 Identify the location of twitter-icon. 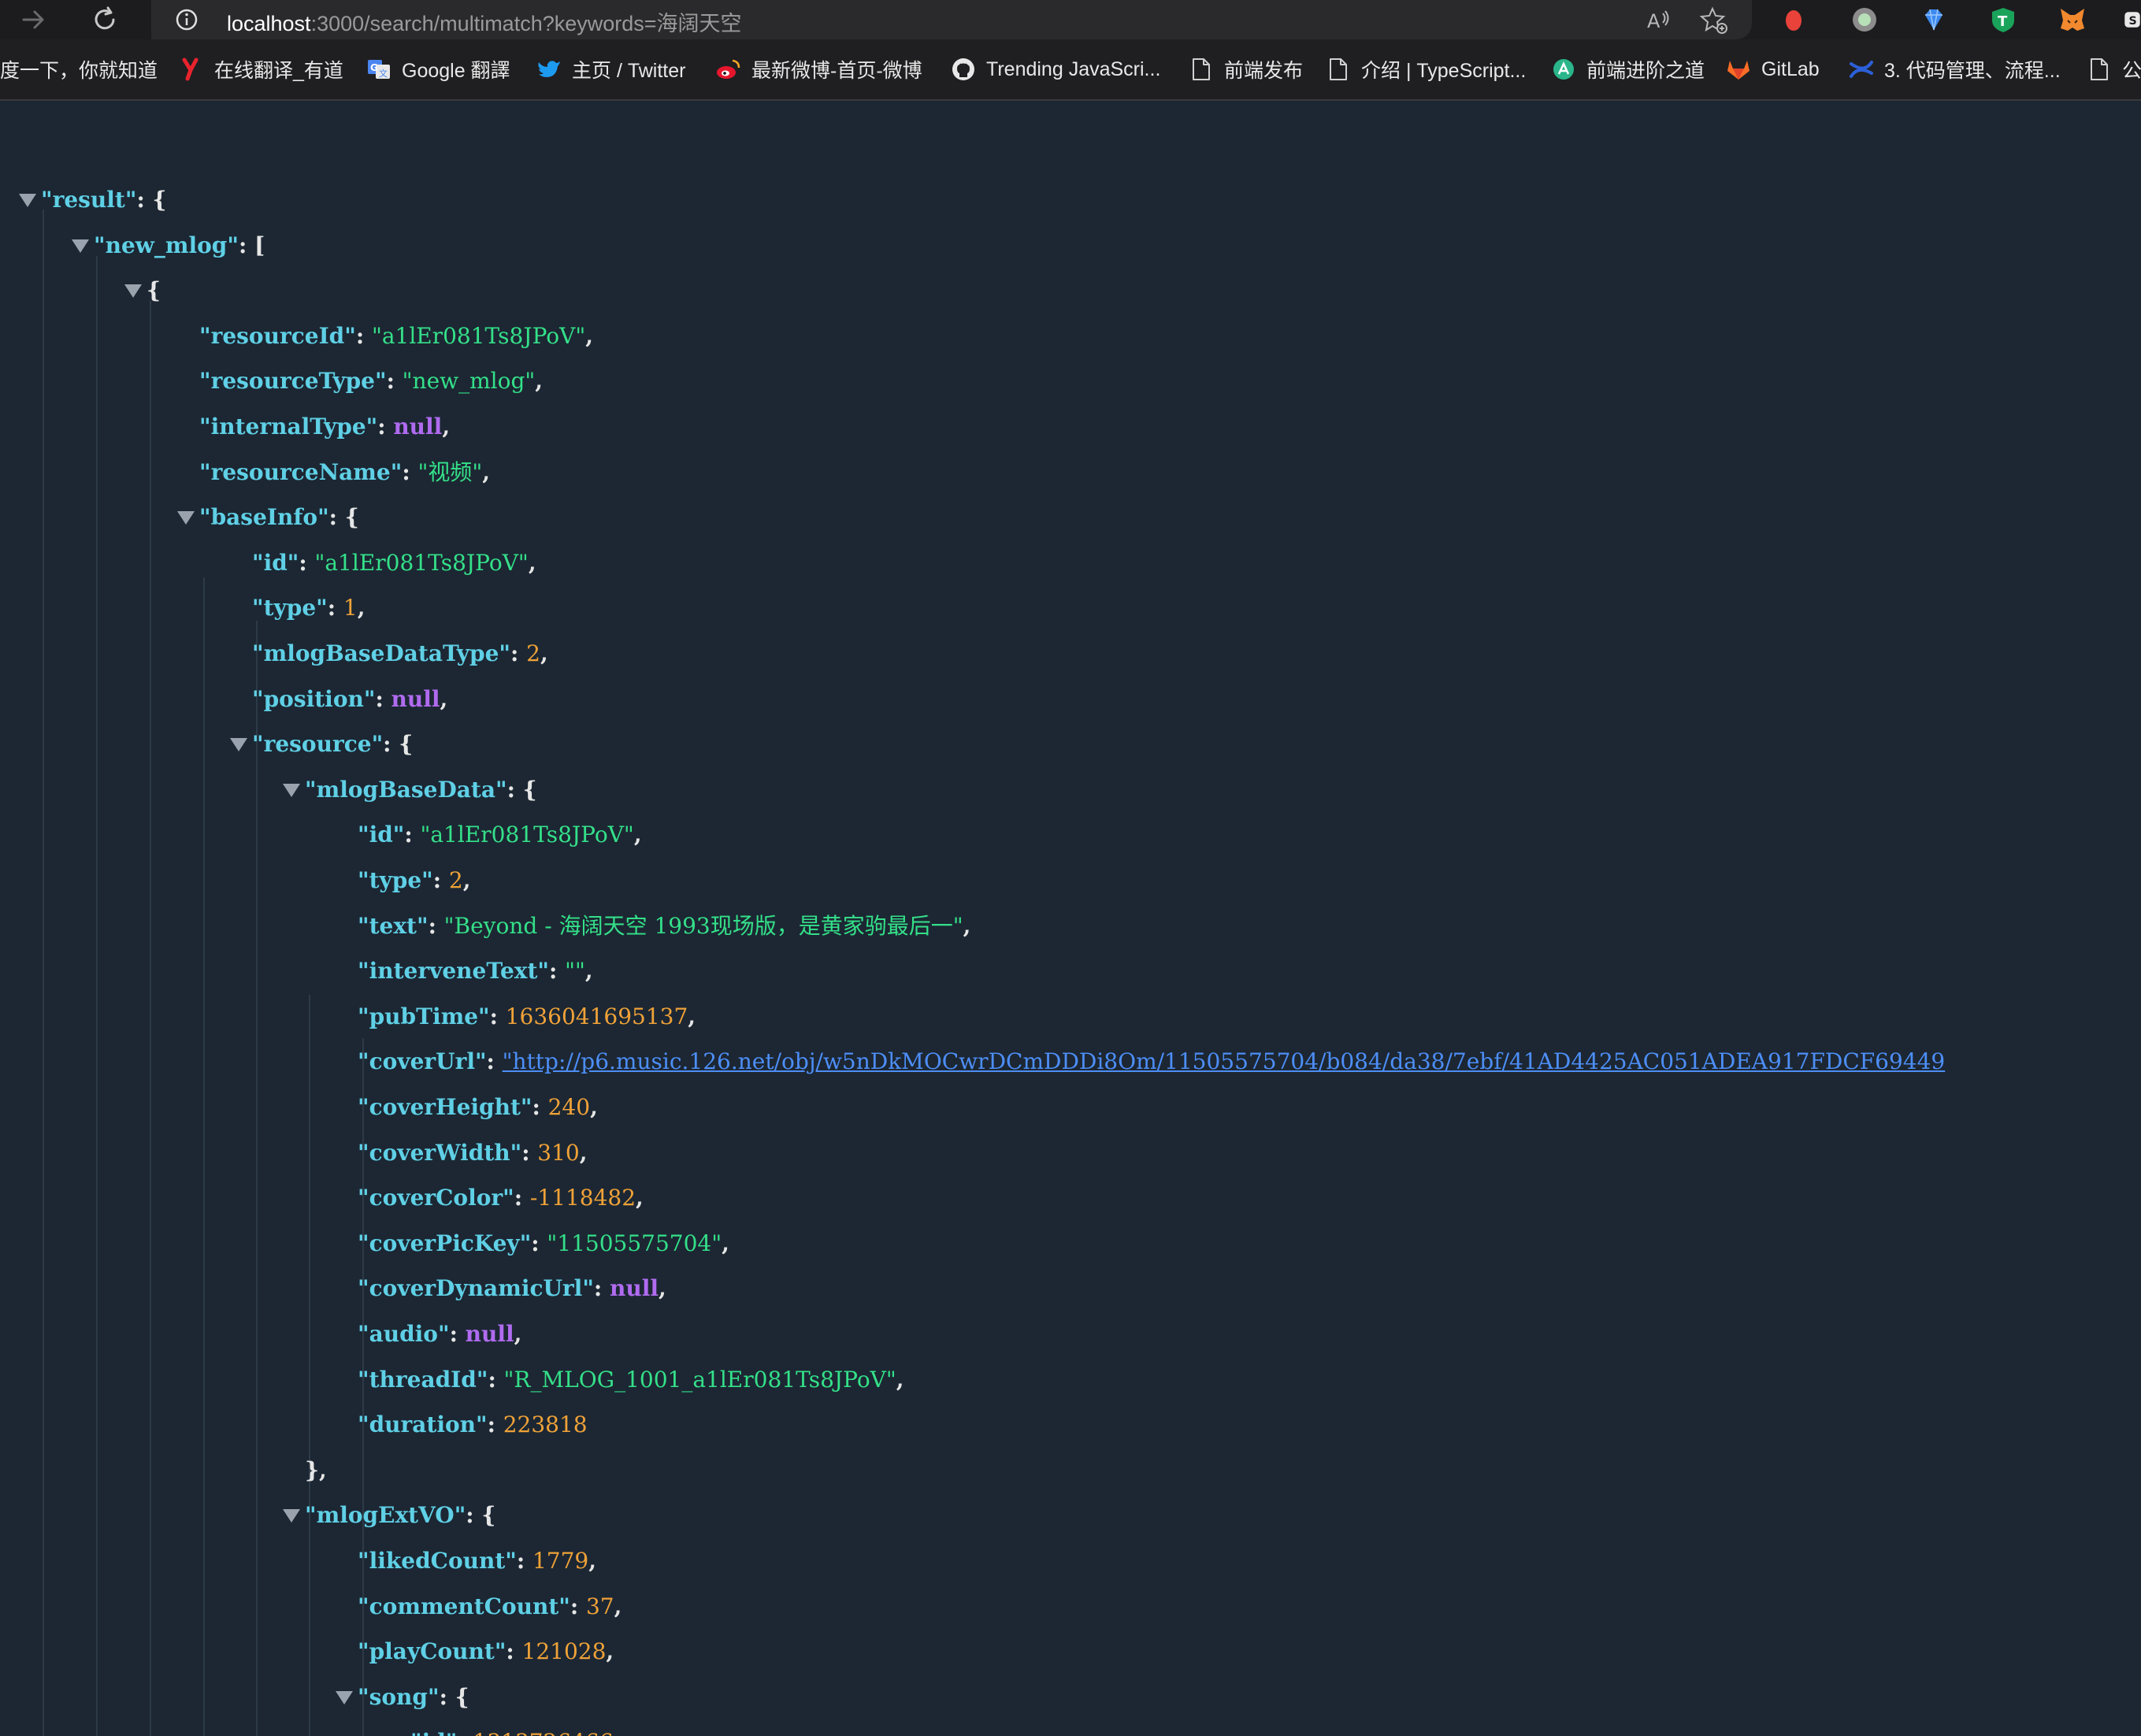
(549, 70).